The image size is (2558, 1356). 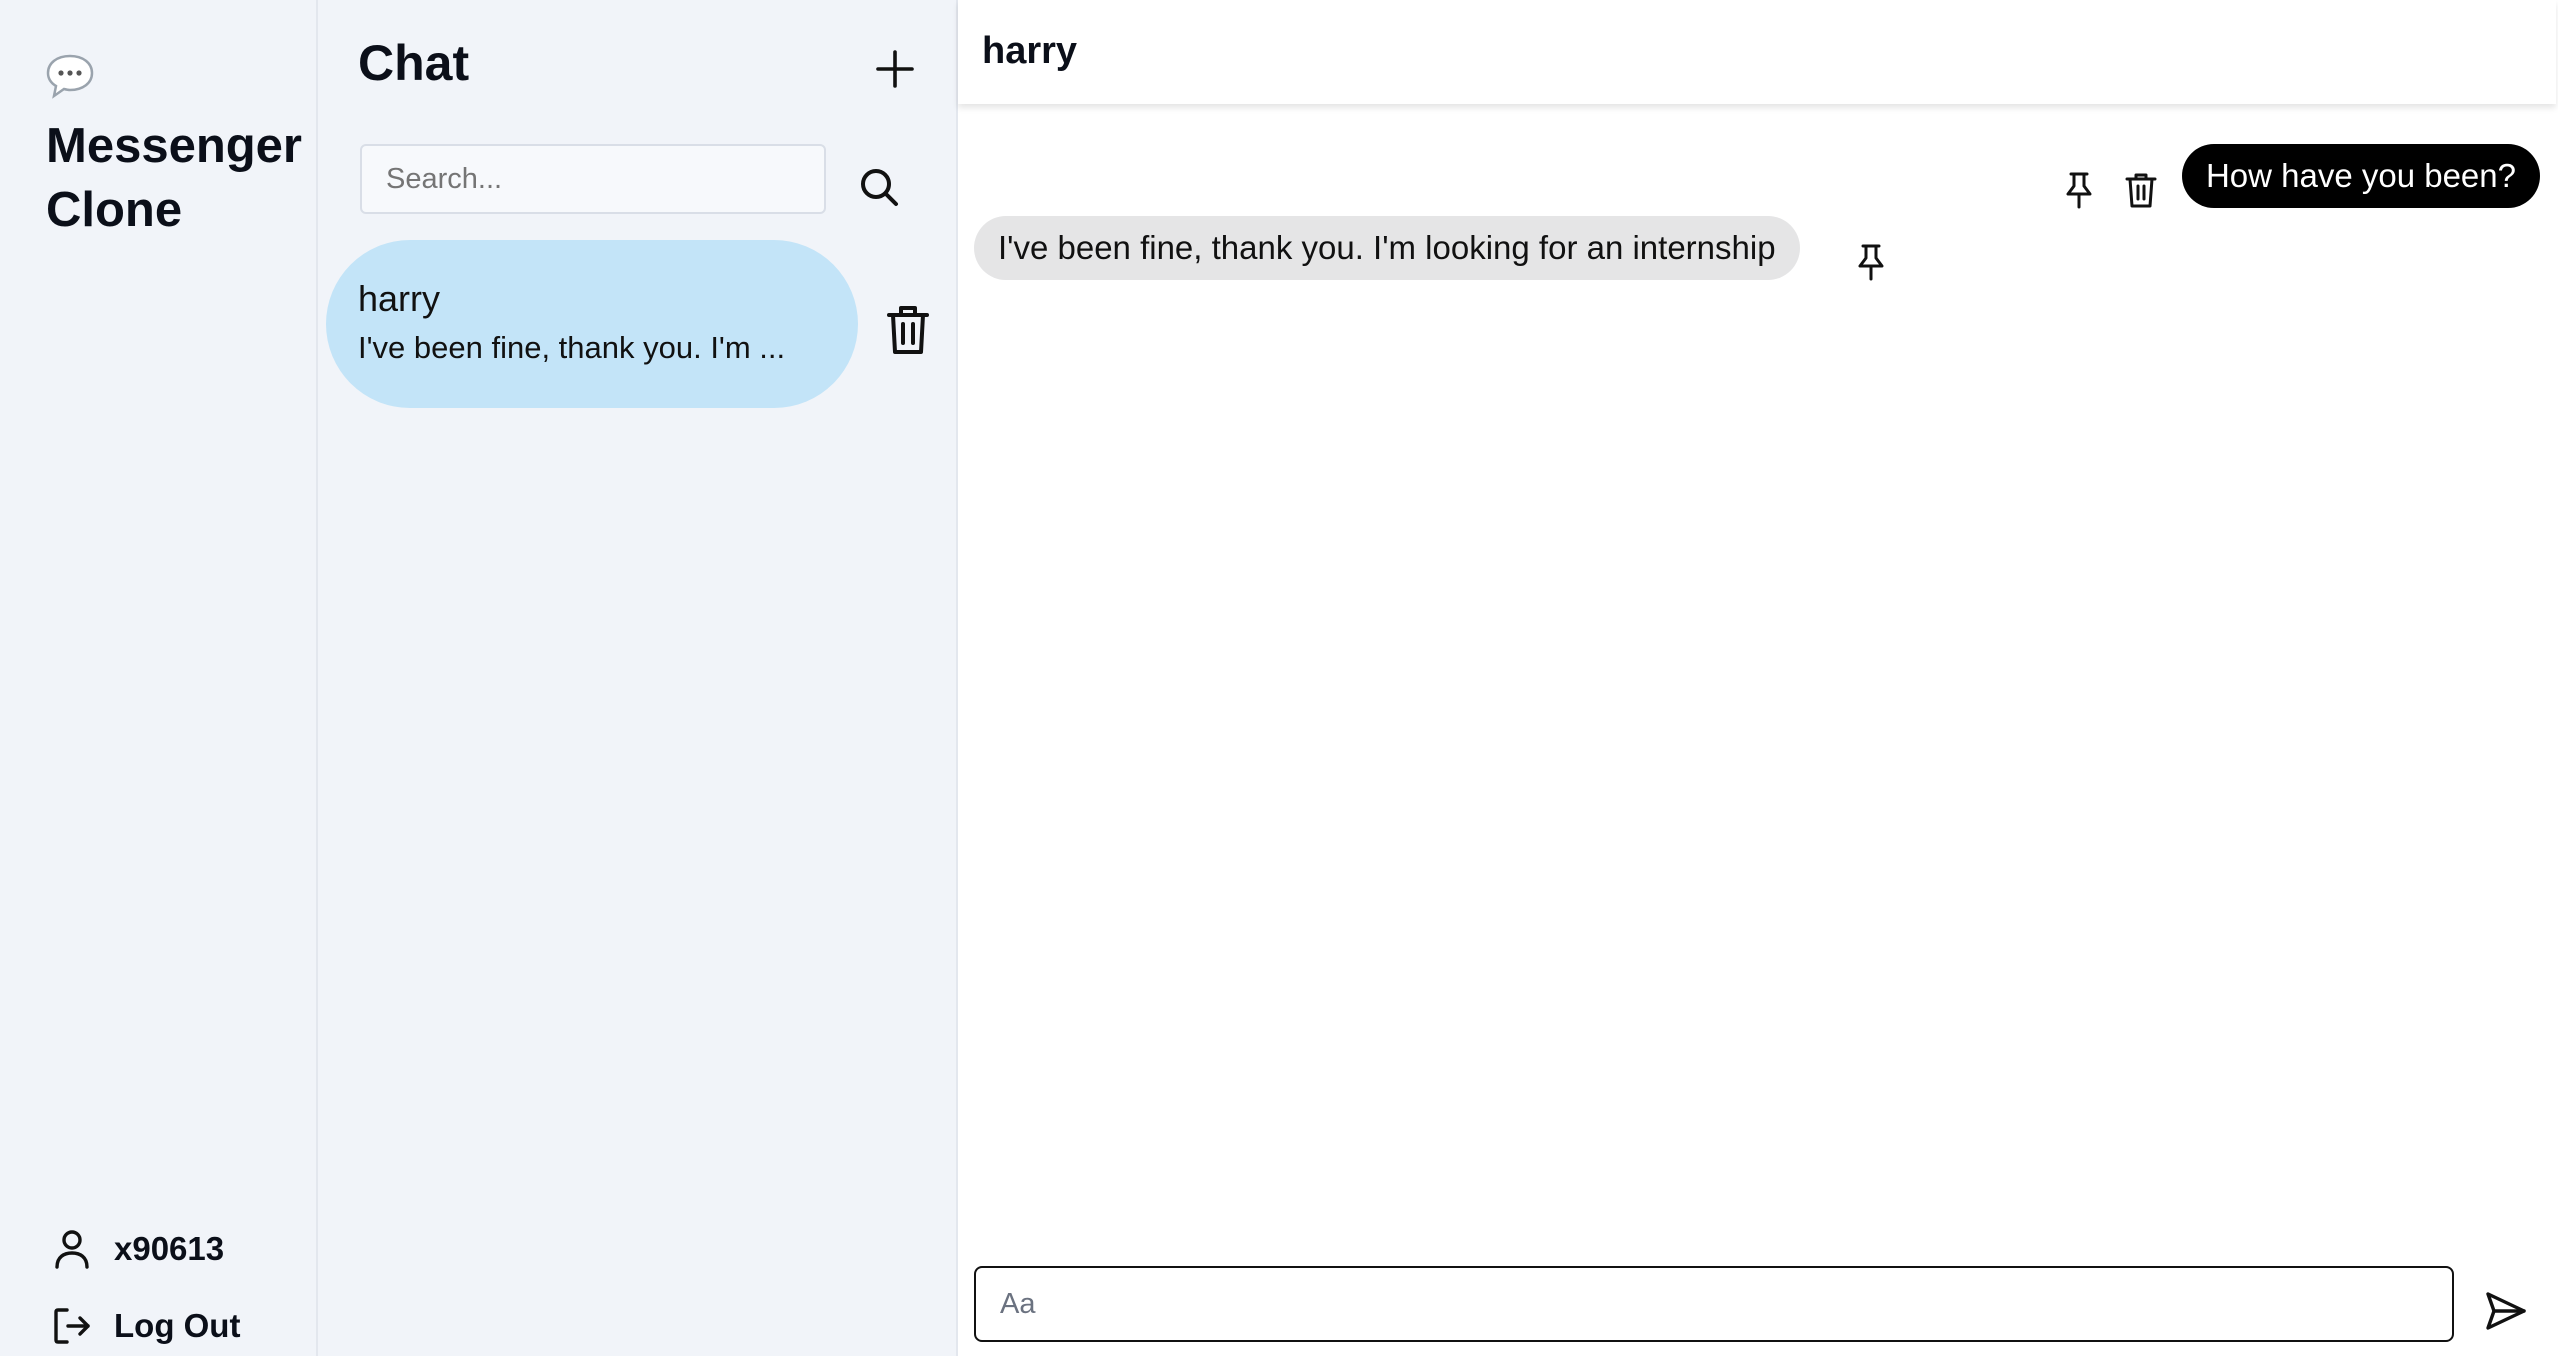 I want to click on username-label: x90613, so click(x=169, y=1248).